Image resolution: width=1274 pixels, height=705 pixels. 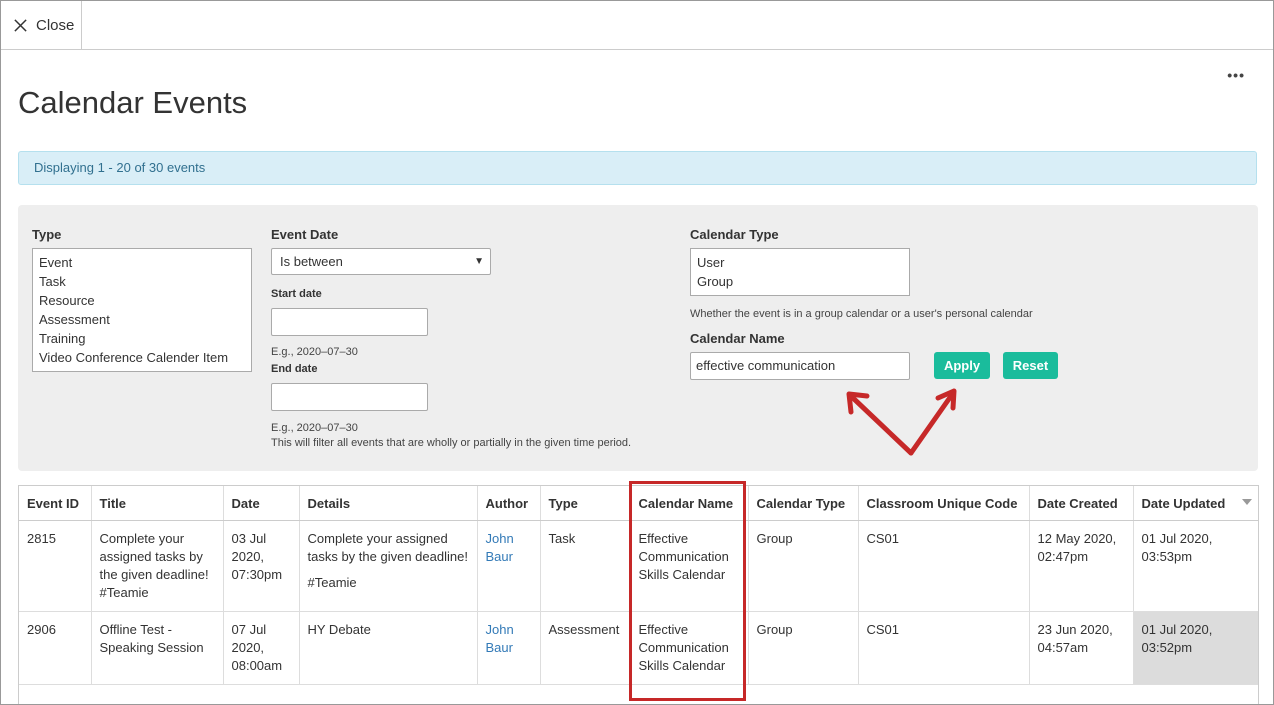 What do you see at coordinates (1236, 75) in the screenshot?
I see `more-icon: •••` at bounding box center [1236, 75].